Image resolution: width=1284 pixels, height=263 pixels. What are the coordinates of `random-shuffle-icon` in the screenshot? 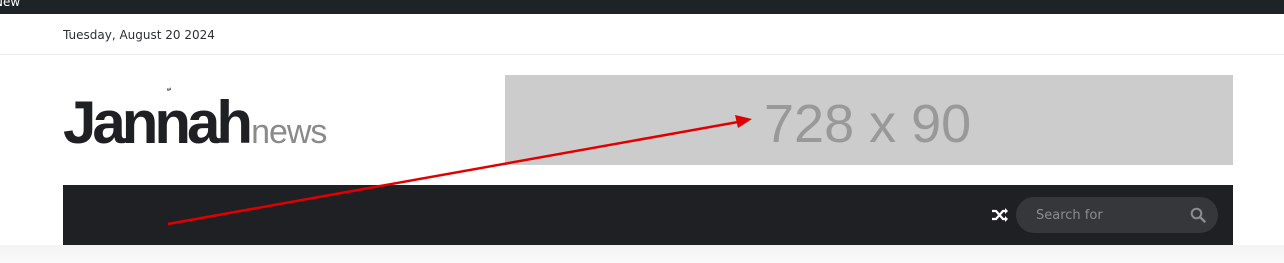 It's located at (1000, 215).